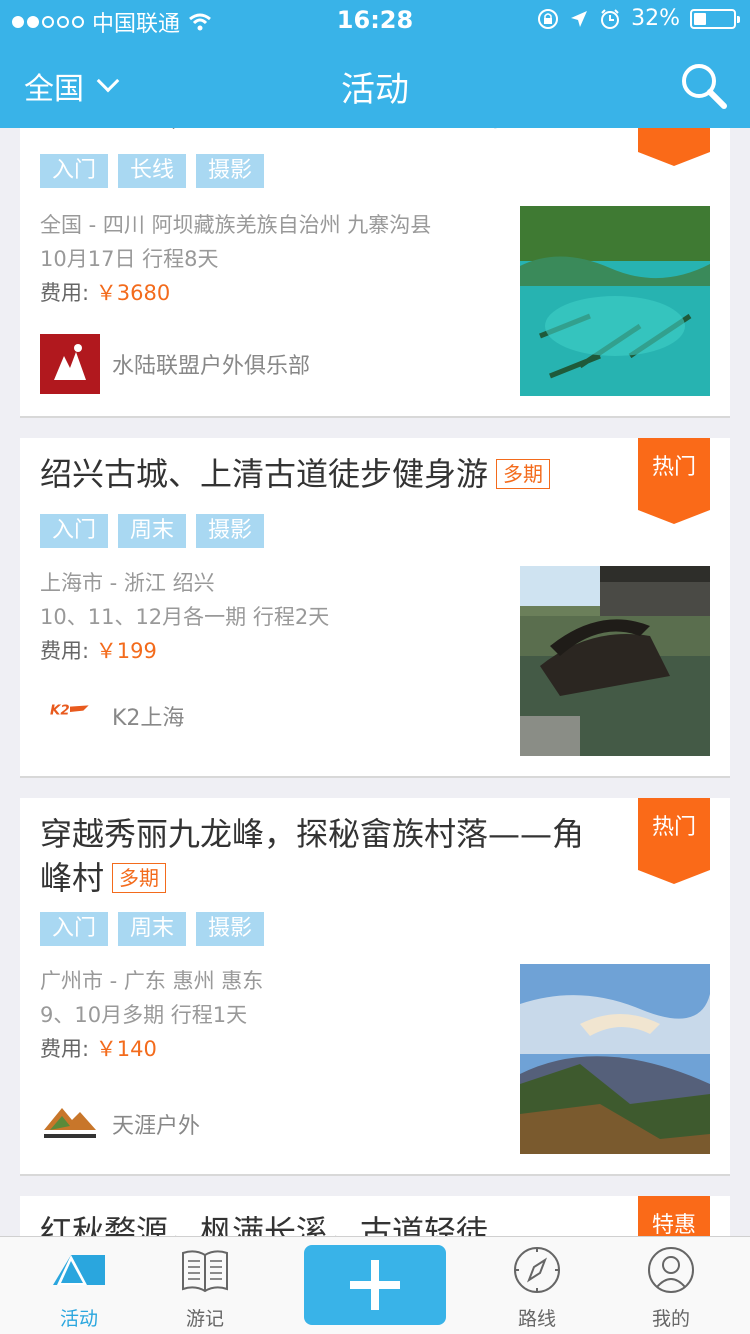 The width and height of the screenshot is (750, 1334). I want to click on activity-meta: 上海市 - 浙江 绍兴 10、11、12月各一期 行程2天 费用: ￥199, so click(275, 617).